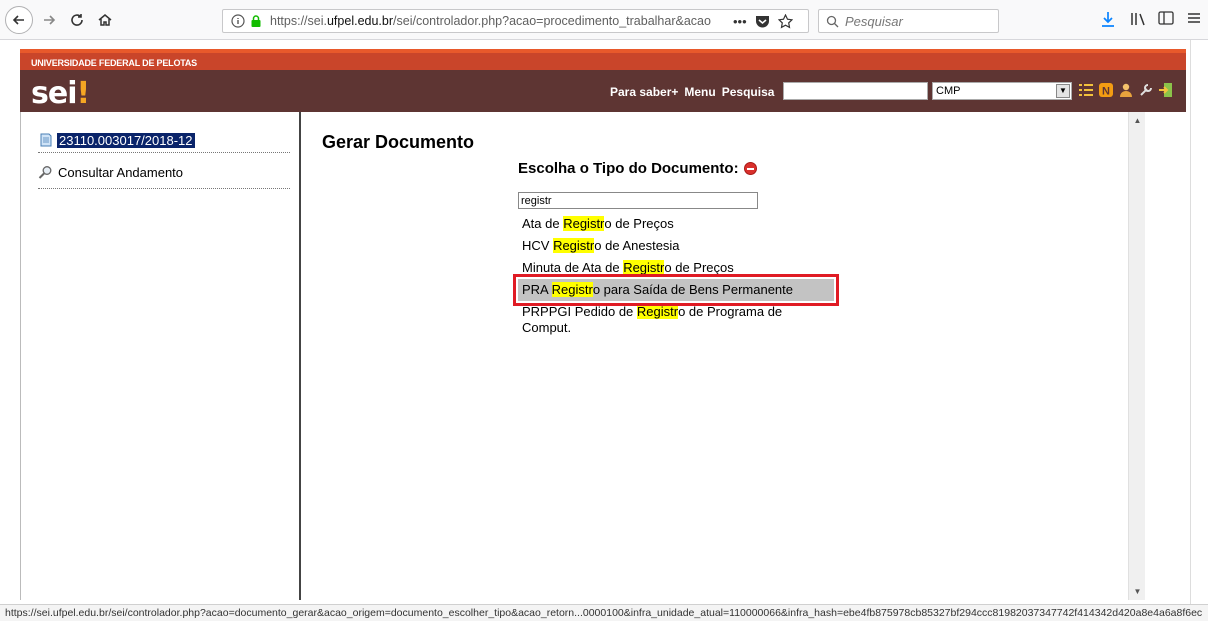  I want to click on document-type-option: HCV Registro de Anestesia, so click(678, 246).